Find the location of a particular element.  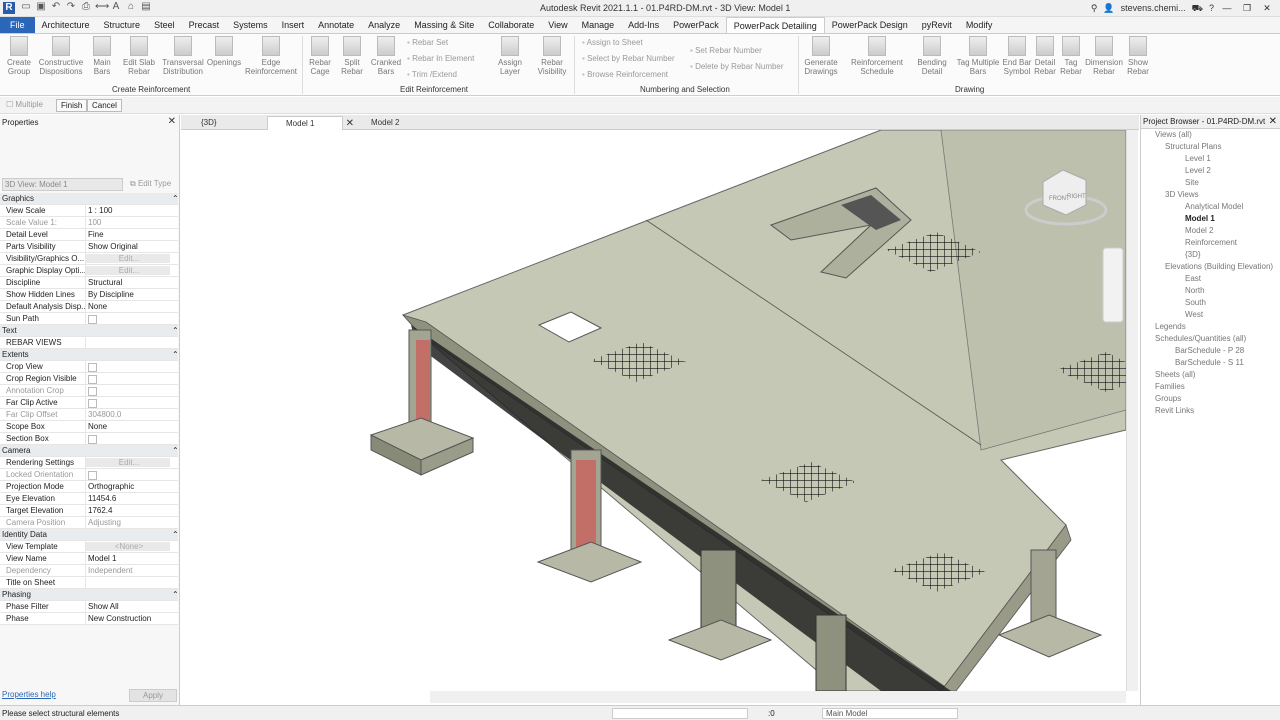

property-row: Dependency Independent is located at coordinates (89, 571).